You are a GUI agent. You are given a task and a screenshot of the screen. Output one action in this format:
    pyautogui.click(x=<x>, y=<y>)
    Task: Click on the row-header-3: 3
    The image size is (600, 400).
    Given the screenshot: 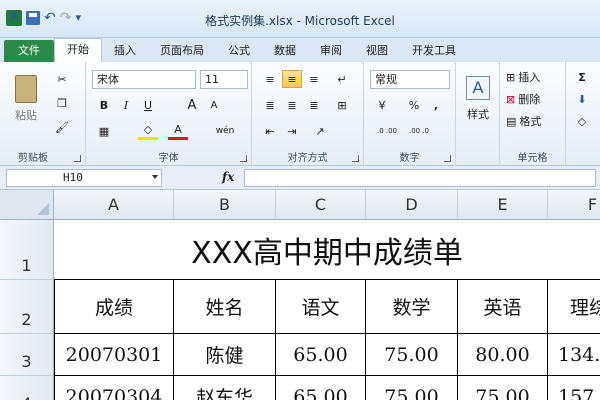 What is the action you would take?
    pyautogui.click(x=27, y=355)
    